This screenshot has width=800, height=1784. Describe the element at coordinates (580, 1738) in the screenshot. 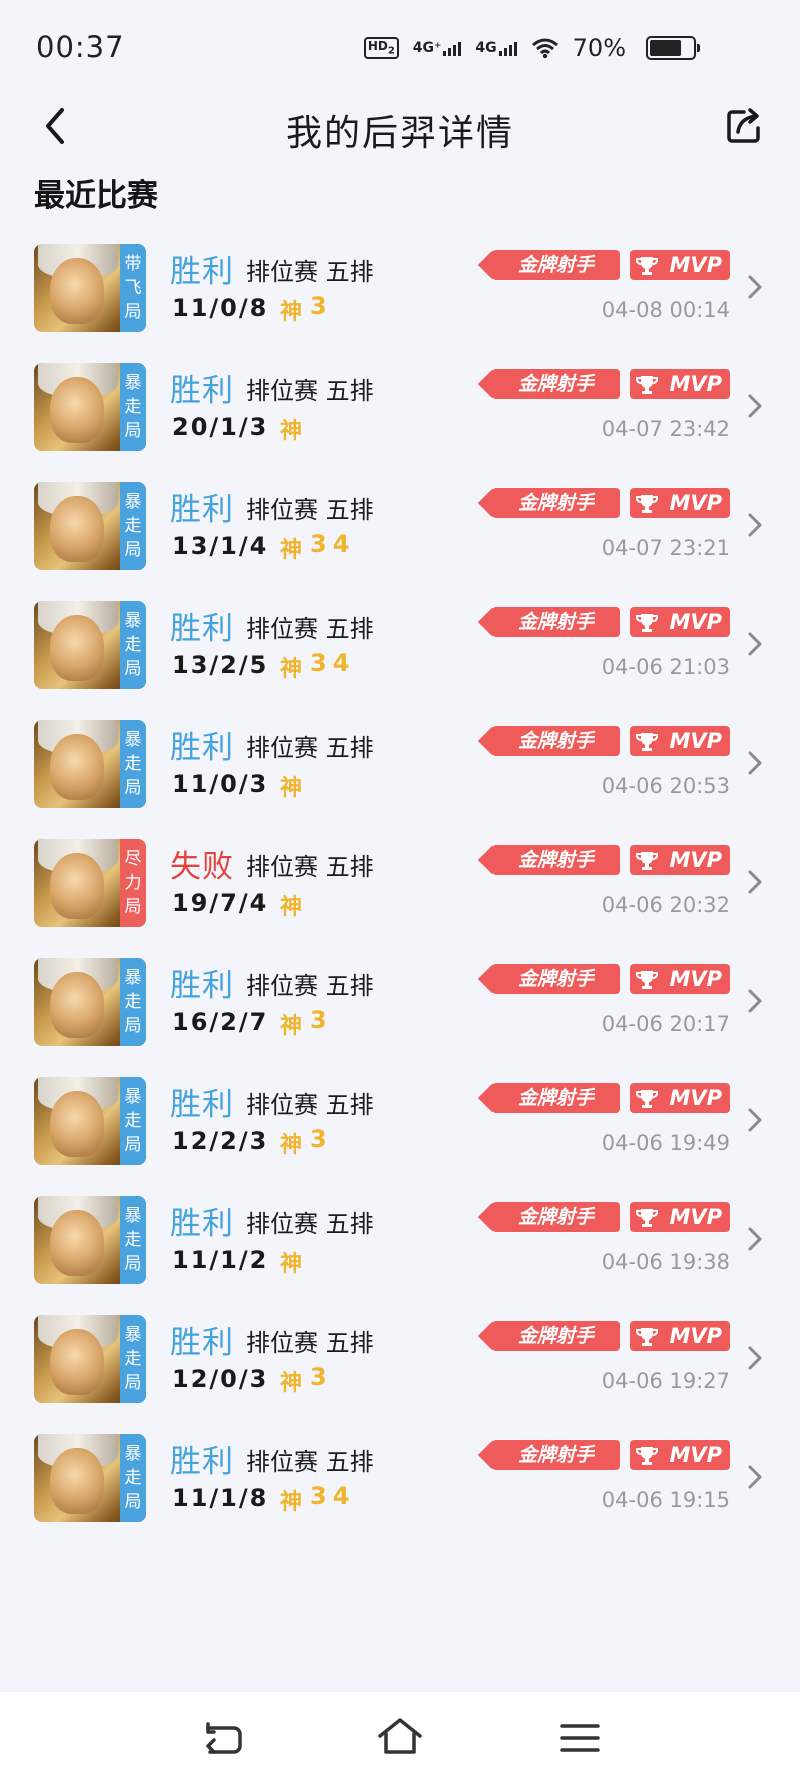

I see `menu-nav-icon` at that location.